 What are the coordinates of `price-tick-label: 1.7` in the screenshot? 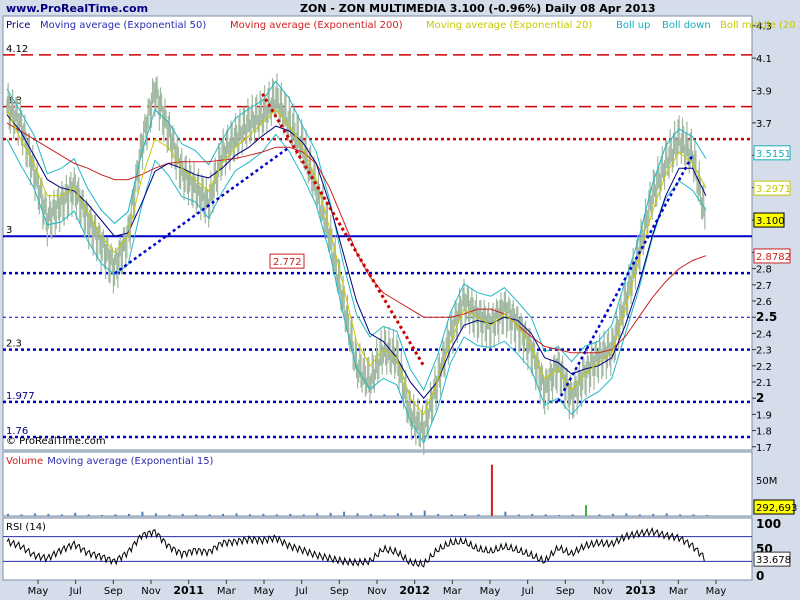 It's located at (764, 448).